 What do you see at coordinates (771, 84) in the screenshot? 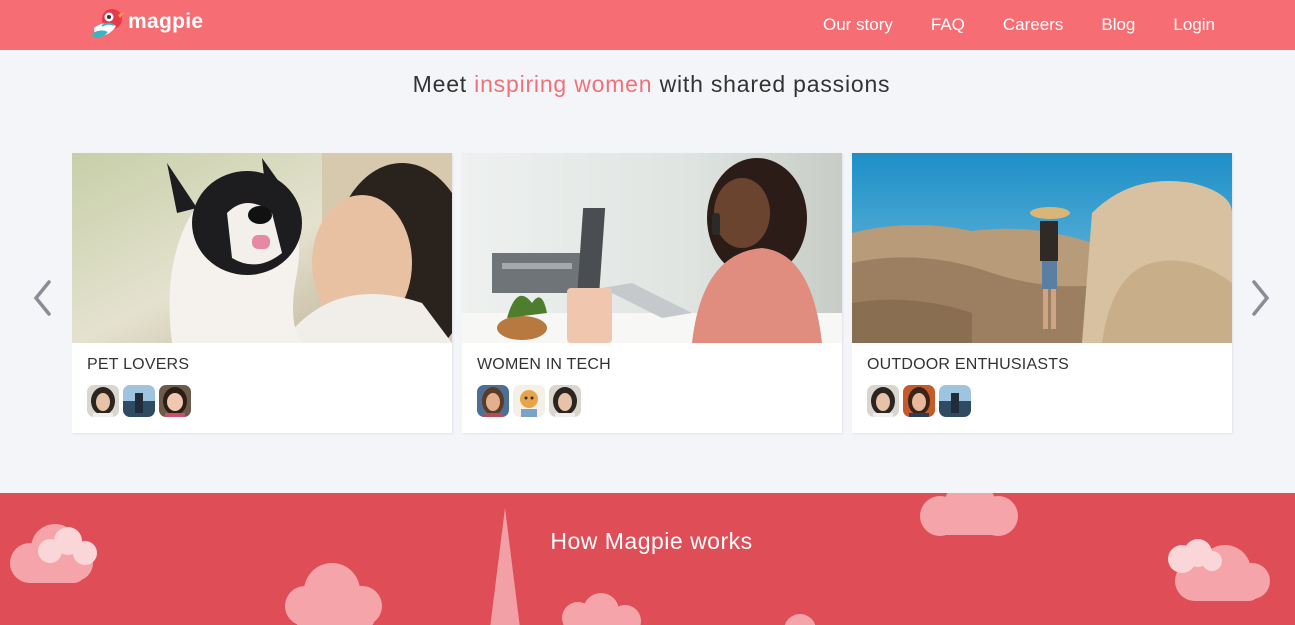
I see `headline-suffix: with shared passions` at bounding box center [771, 84].